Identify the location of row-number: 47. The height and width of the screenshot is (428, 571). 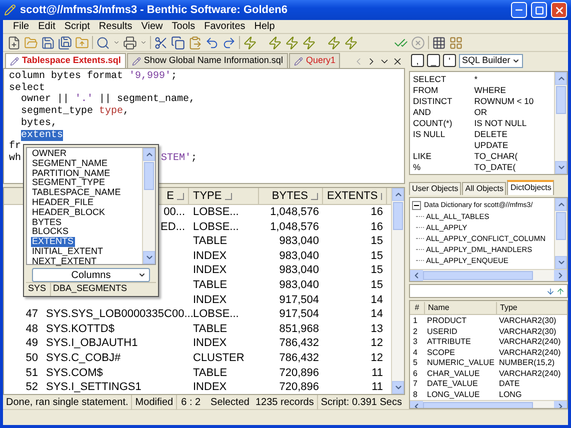
(32, 314).